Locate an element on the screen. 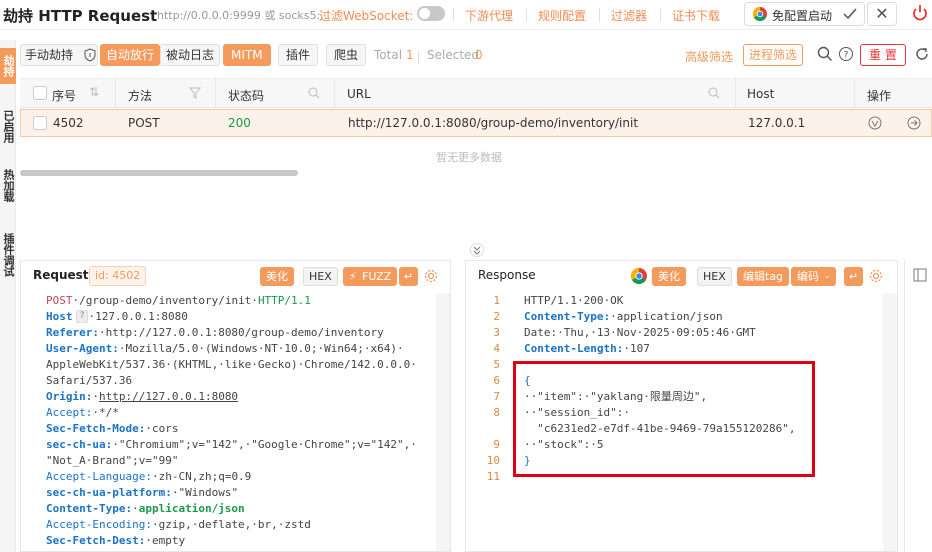 The width and height of the screenshot is (932, 552). filter-icon is located at coordinates (195, 93).